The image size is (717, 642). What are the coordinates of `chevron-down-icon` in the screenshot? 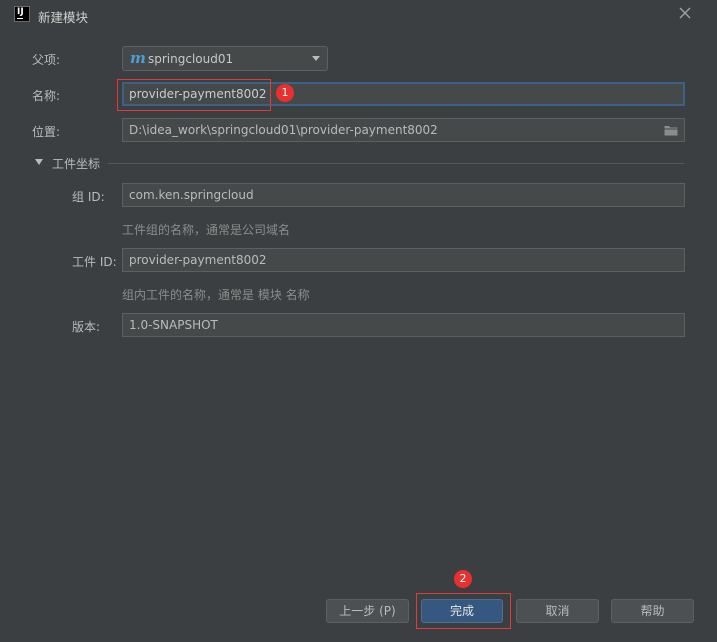 It's located at (316, 58).